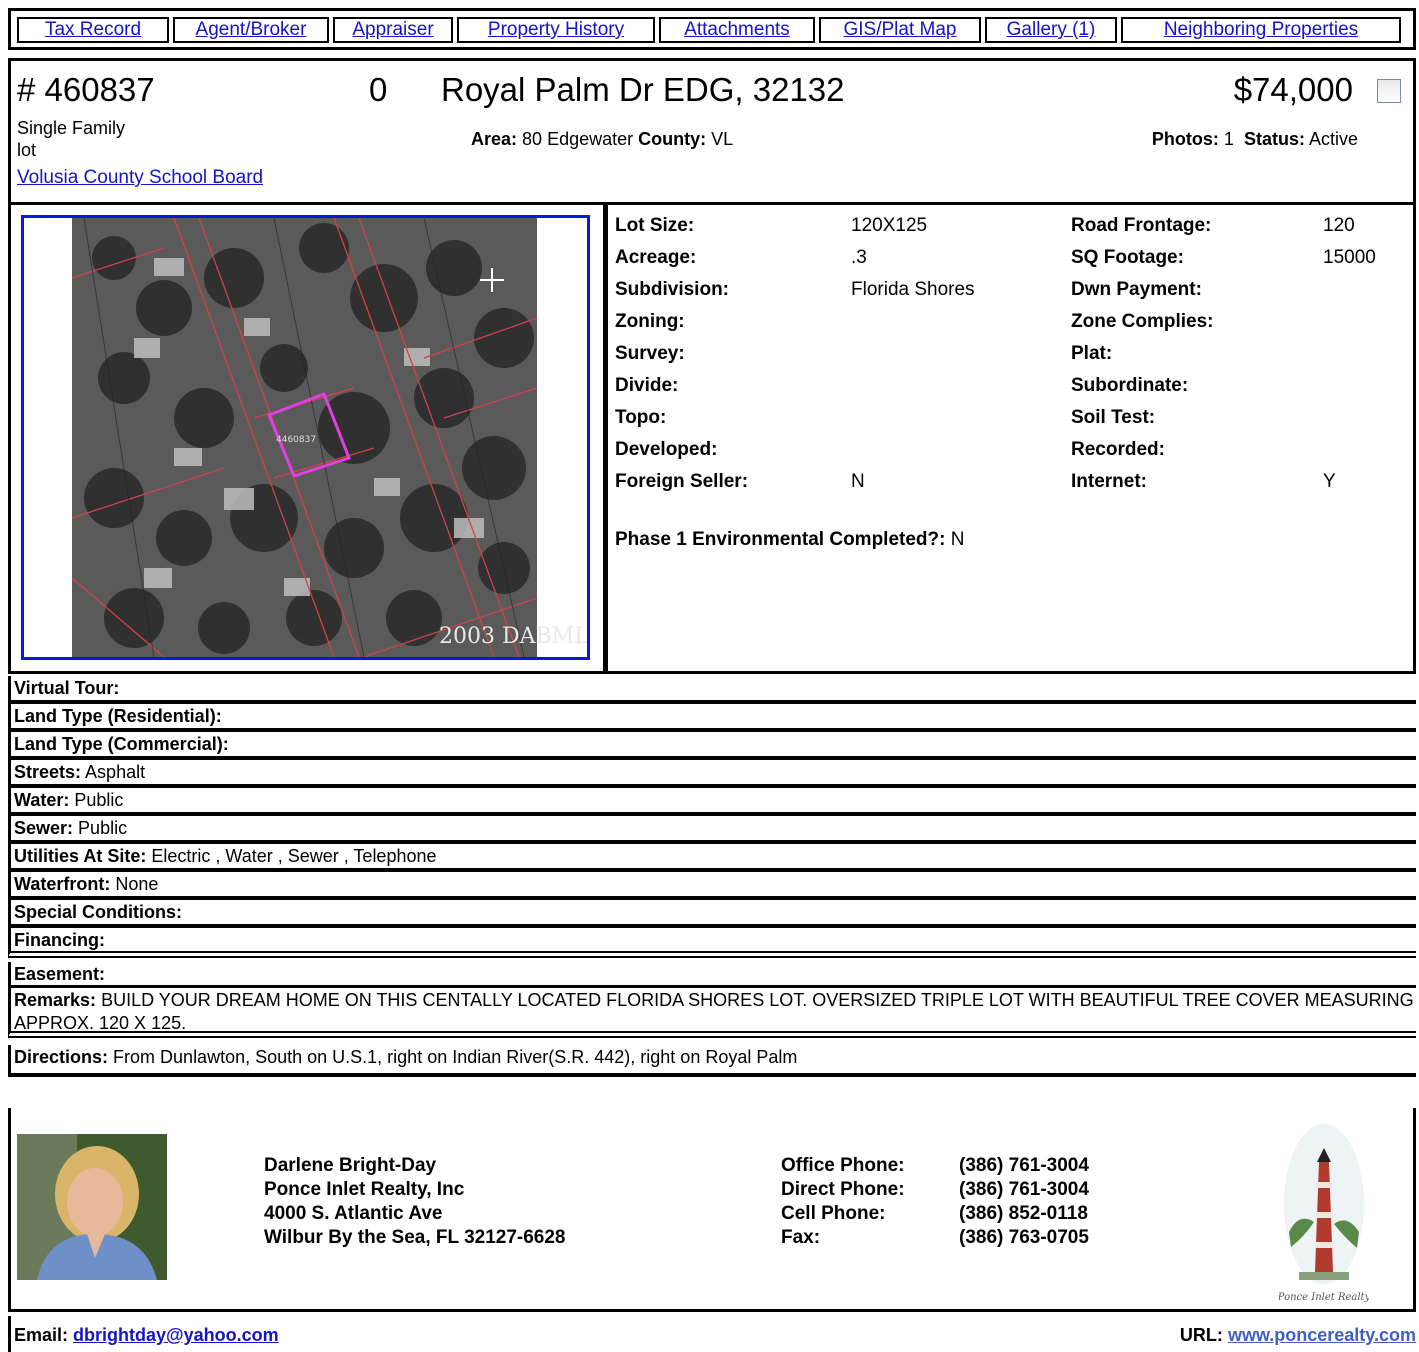  Describe the element at coordinates (62, 884) in the screenshot. I see `feature-label: Waterfront:` at that location.